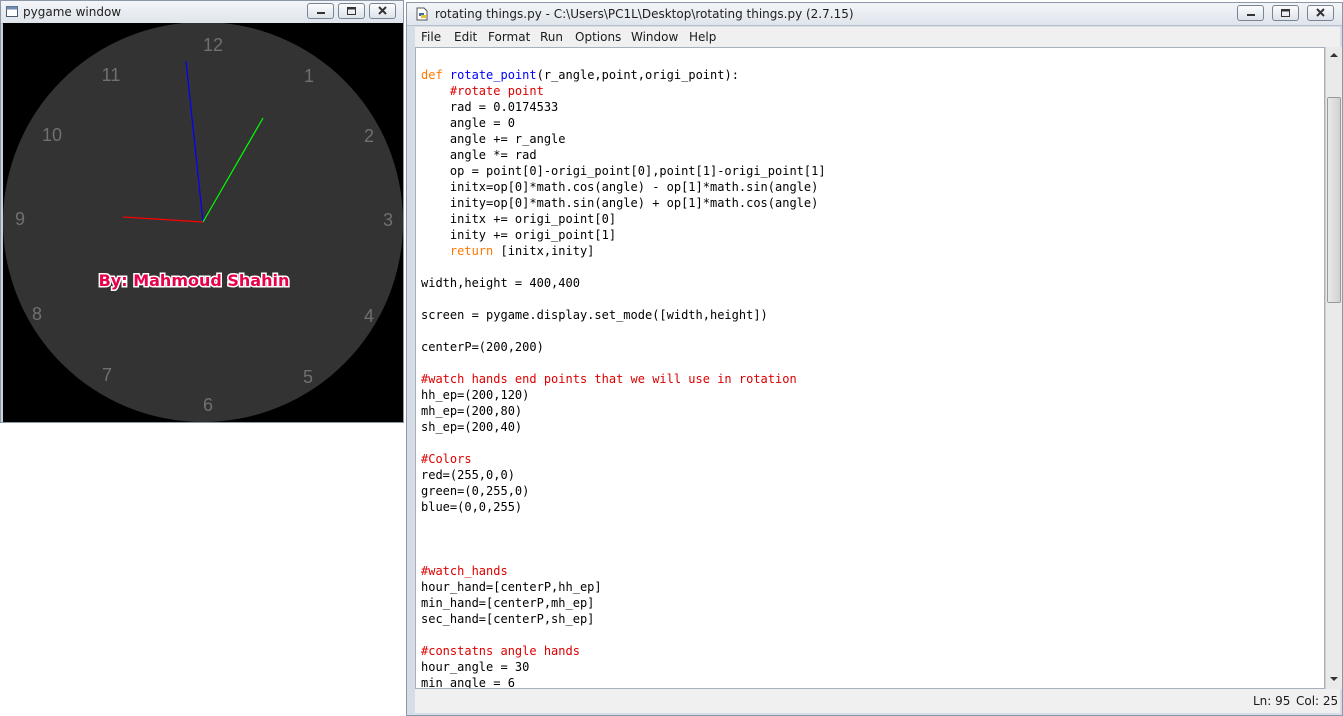  What do you see at coordinates (598, 37) in the screenshot?
I see `menu-options: Options` at bounding box center [598, 37].